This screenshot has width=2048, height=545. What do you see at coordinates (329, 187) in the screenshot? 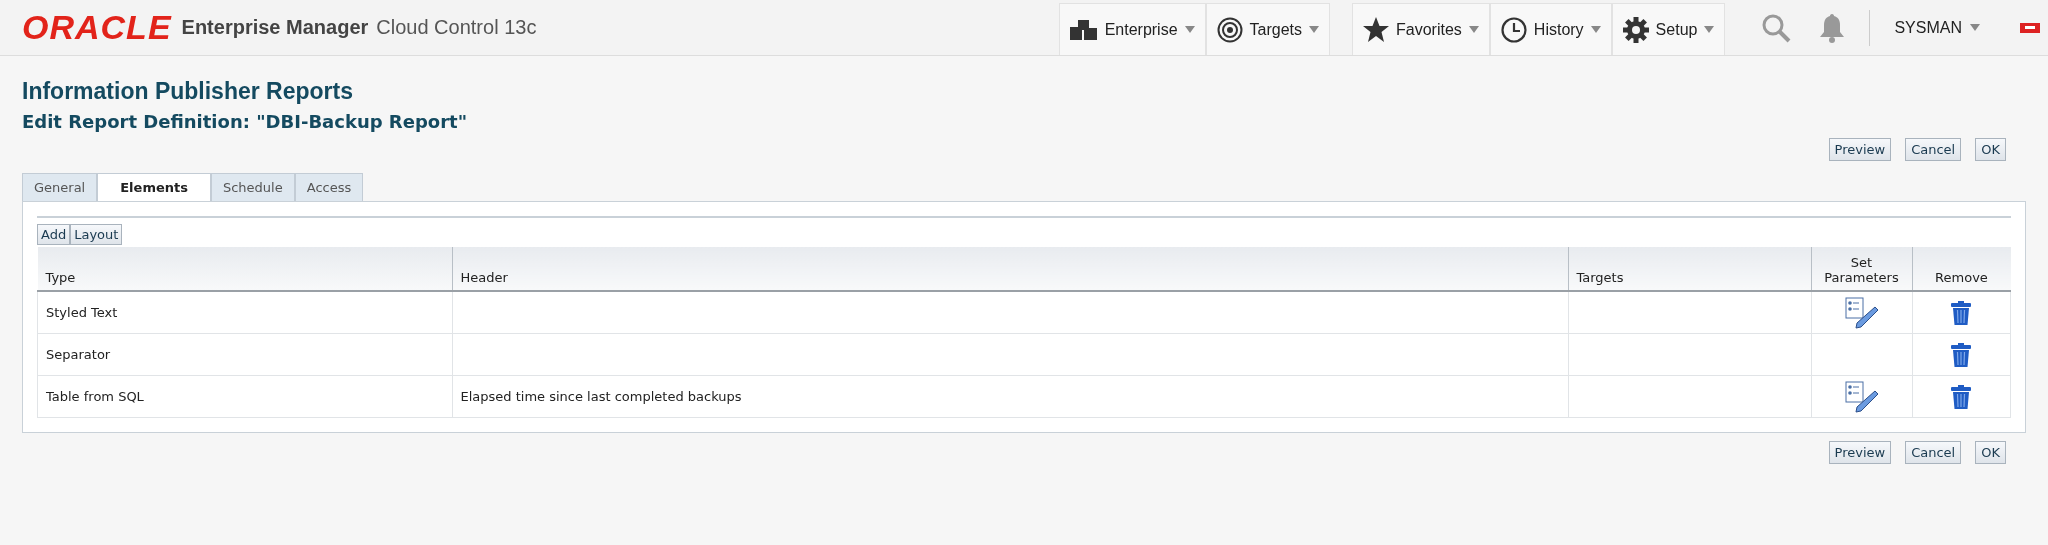
I see `tab: Access` at bounding box center [329, 187].